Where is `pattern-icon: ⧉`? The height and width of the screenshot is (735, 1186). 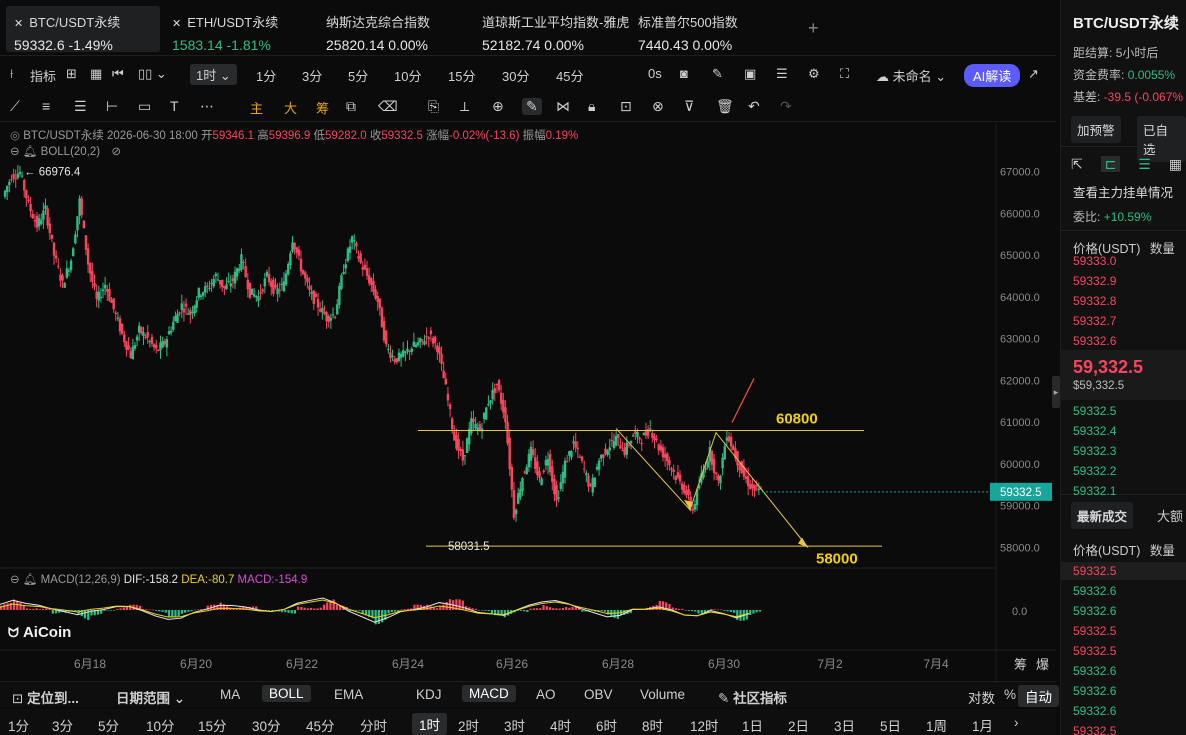
pattern-icon: ⧉ is located at coordinates (351, 106).